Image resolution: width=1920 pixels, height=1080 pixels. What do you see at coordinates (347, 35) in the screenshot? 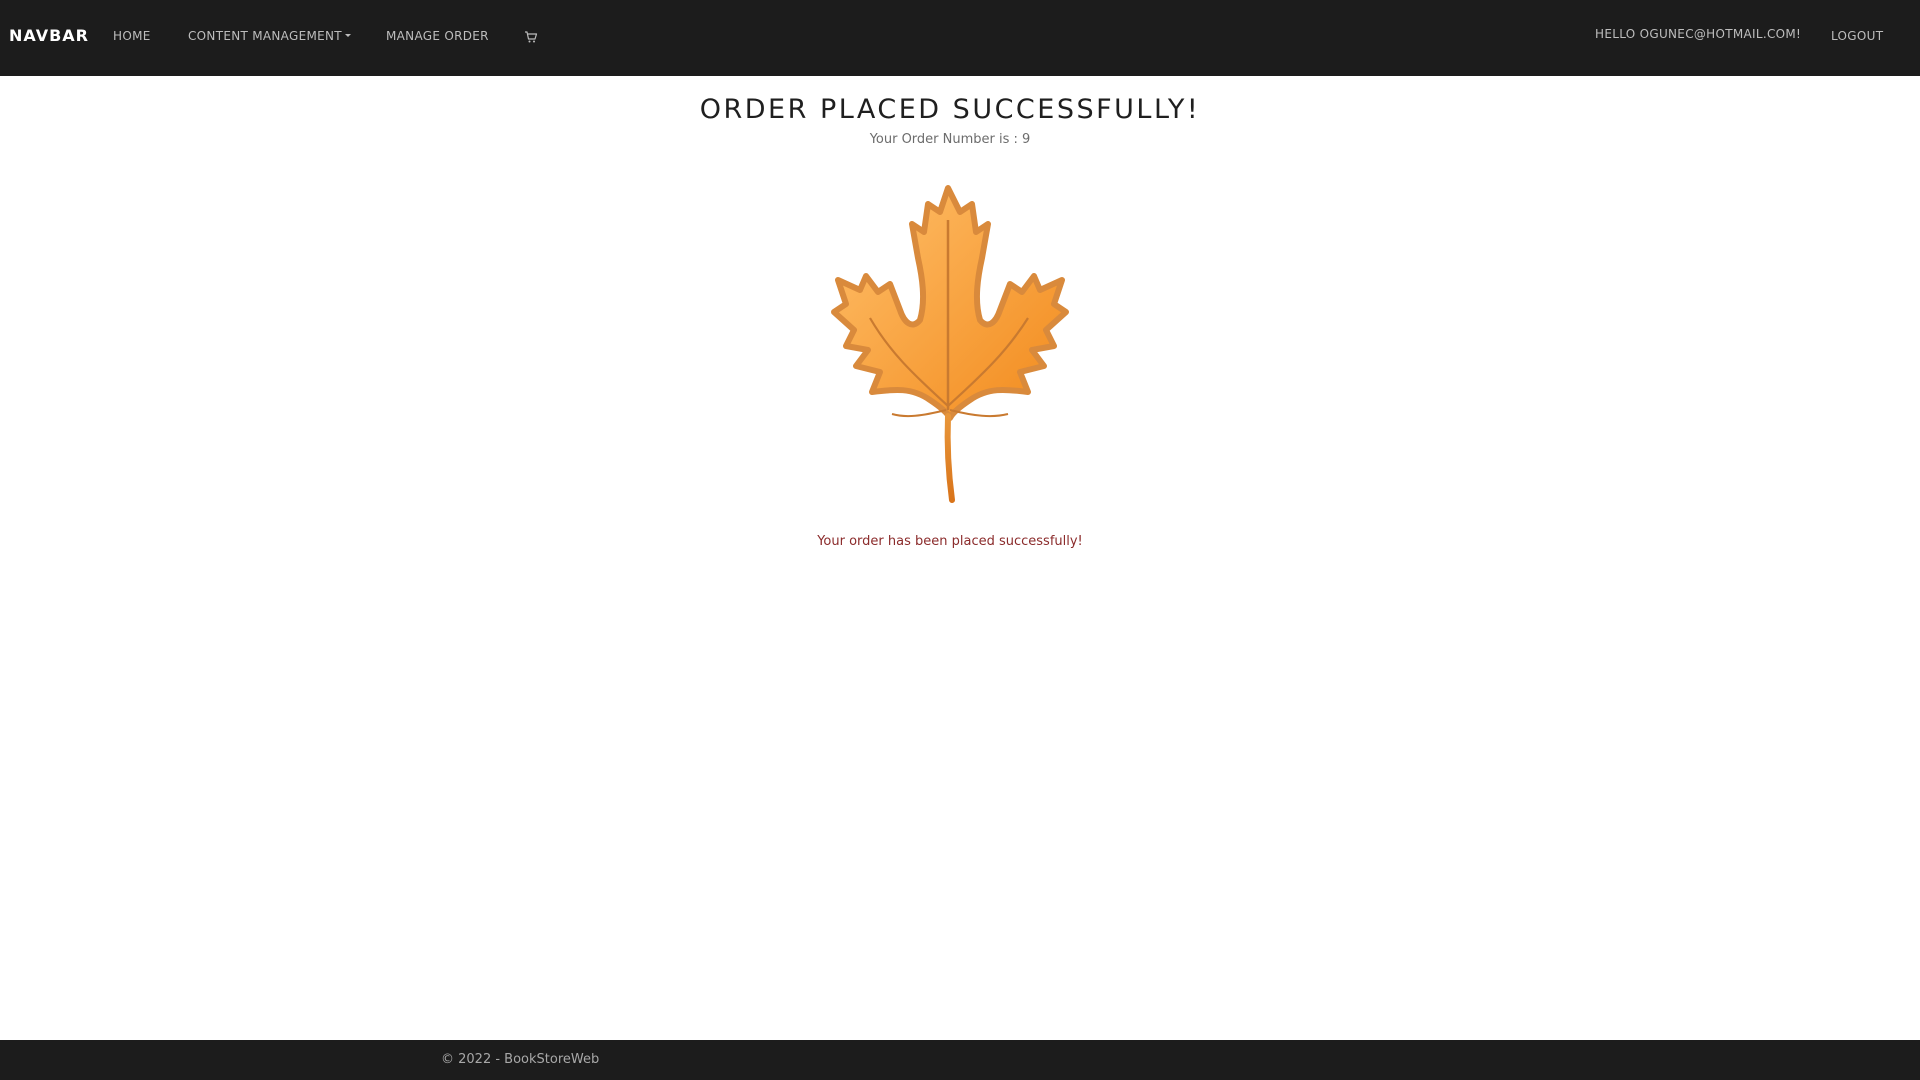
I see `chevron-down-icon` at bounding box center [347, 35].